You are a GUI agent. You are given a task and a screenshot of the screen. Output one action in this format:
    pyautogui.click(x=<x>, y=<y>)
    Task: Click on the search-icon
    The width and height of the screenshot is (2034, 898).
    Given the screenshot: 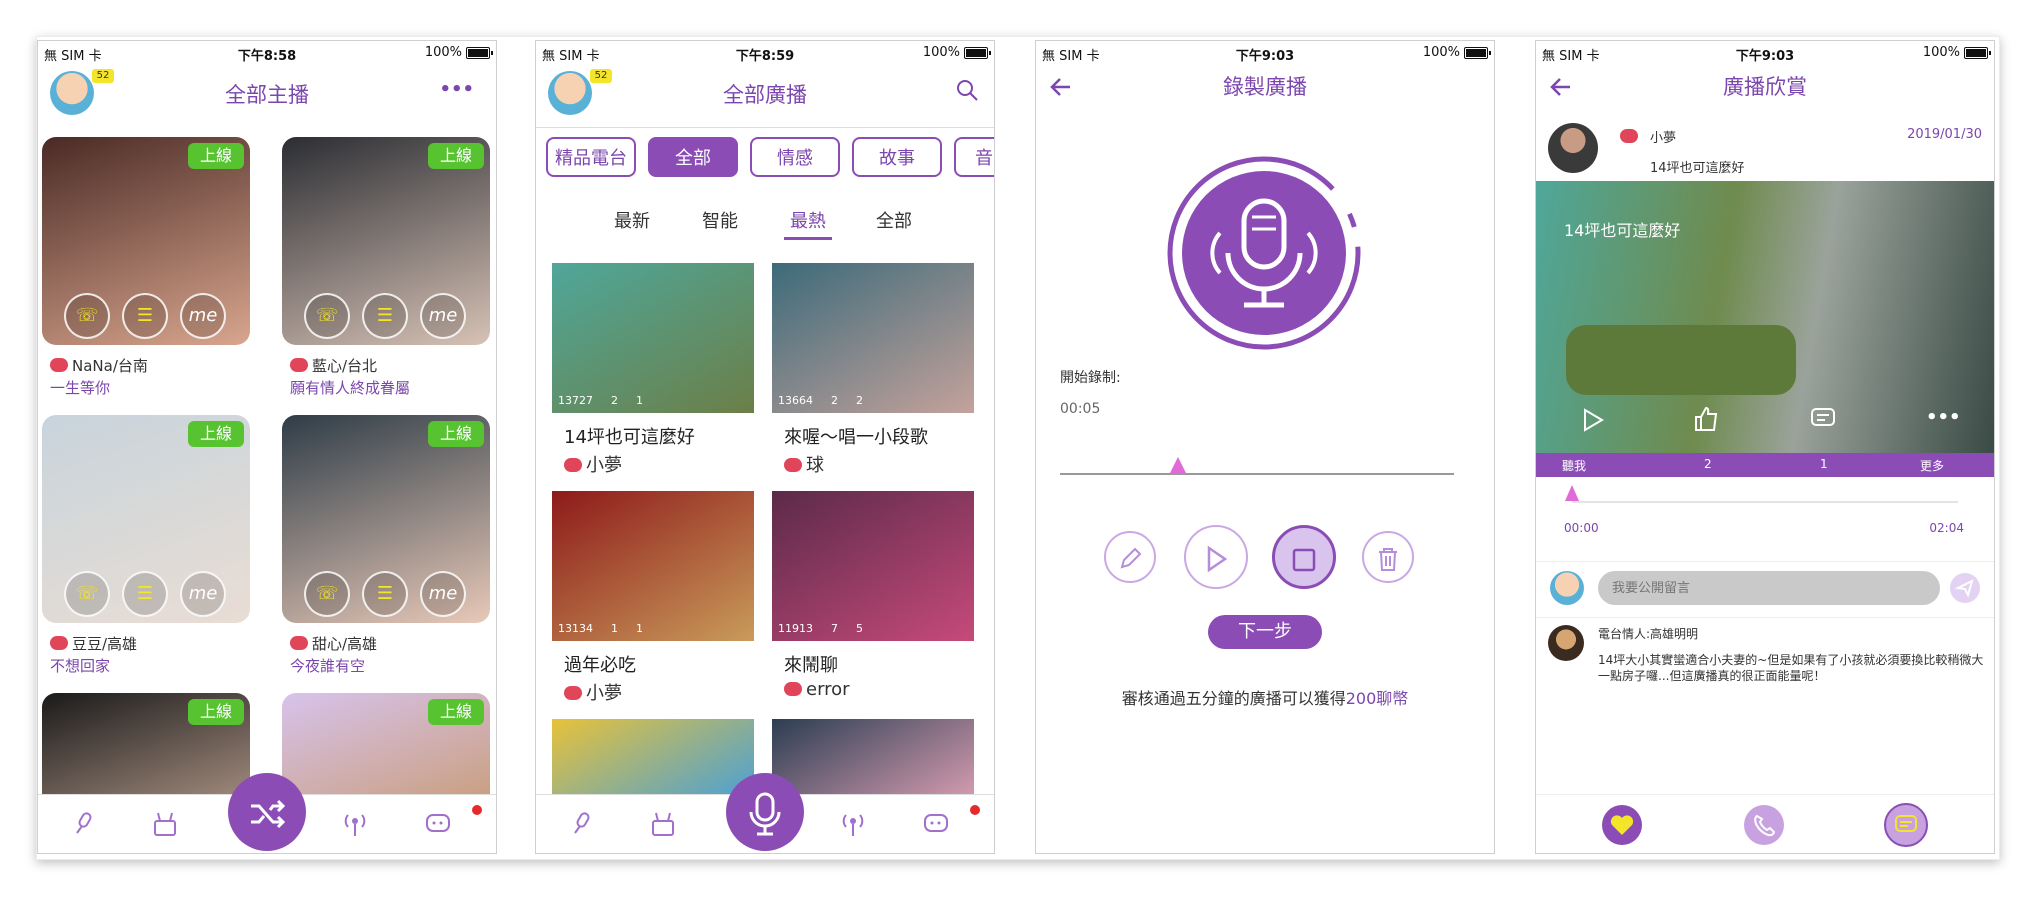 What is the action you would take?
    pyautogui.click(x=967, y=92)
    